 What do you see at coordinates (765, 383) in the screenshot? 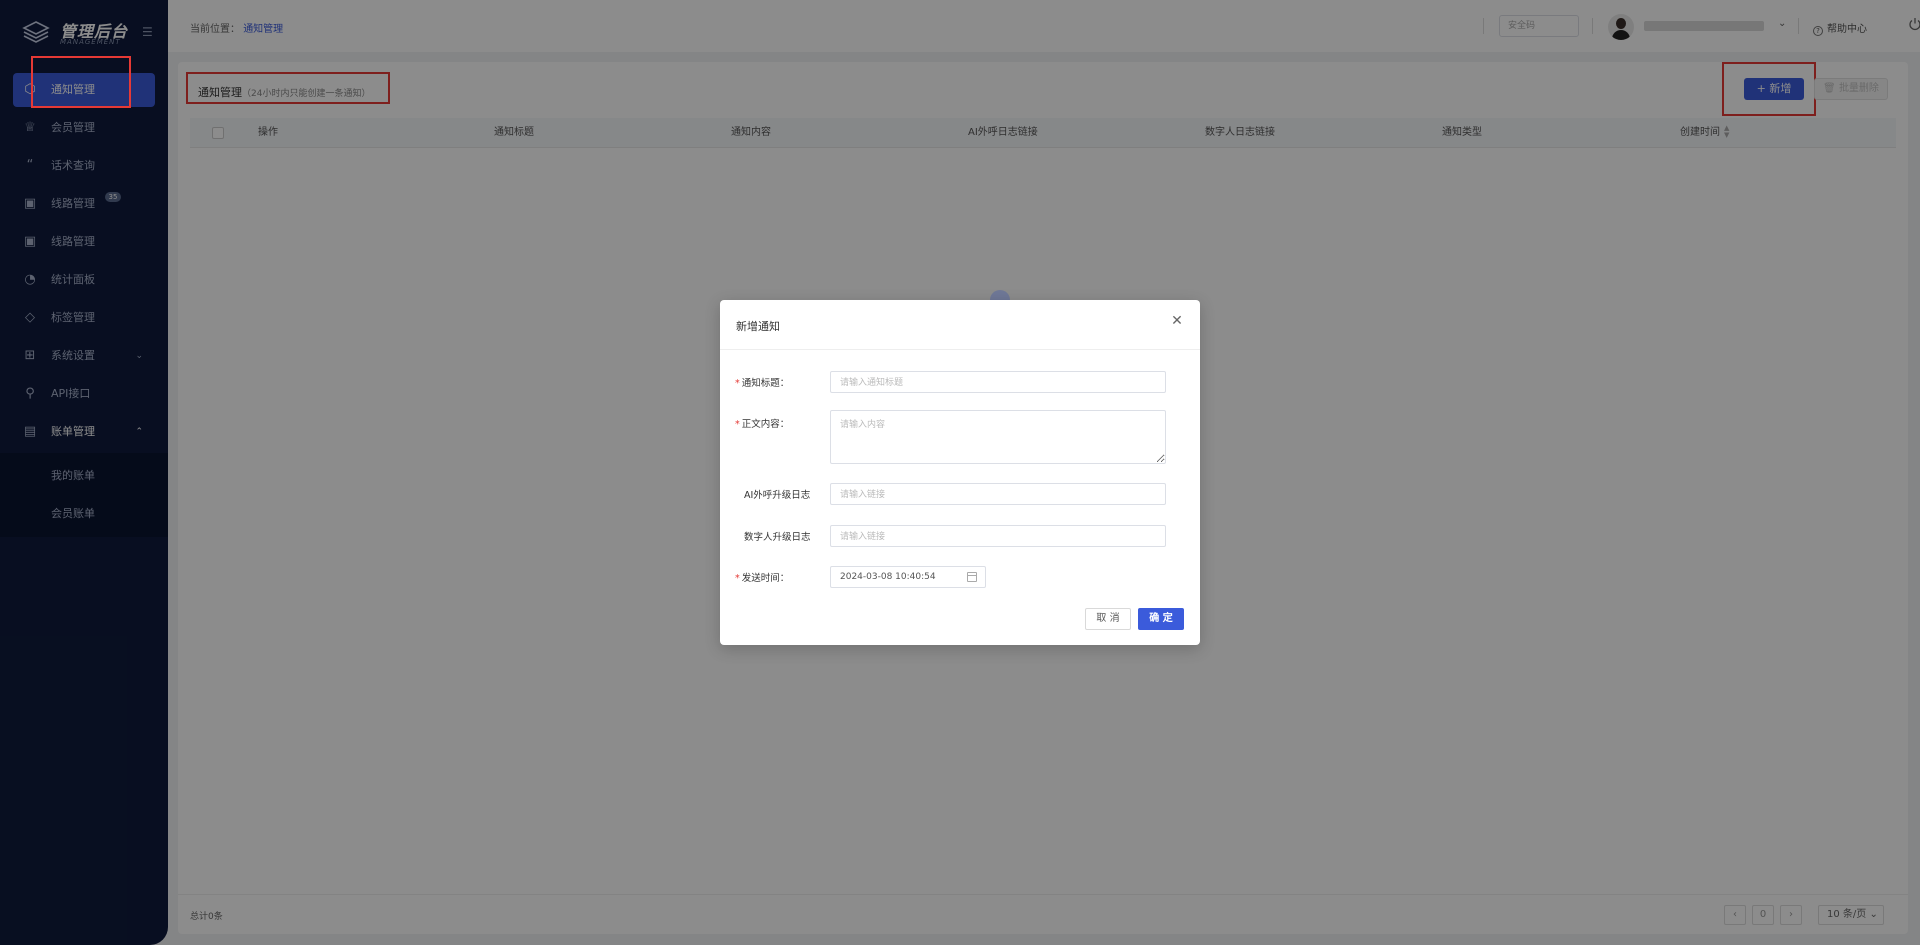
I see `field-label-text: 通知标题：` at bounding box center [765, 383].